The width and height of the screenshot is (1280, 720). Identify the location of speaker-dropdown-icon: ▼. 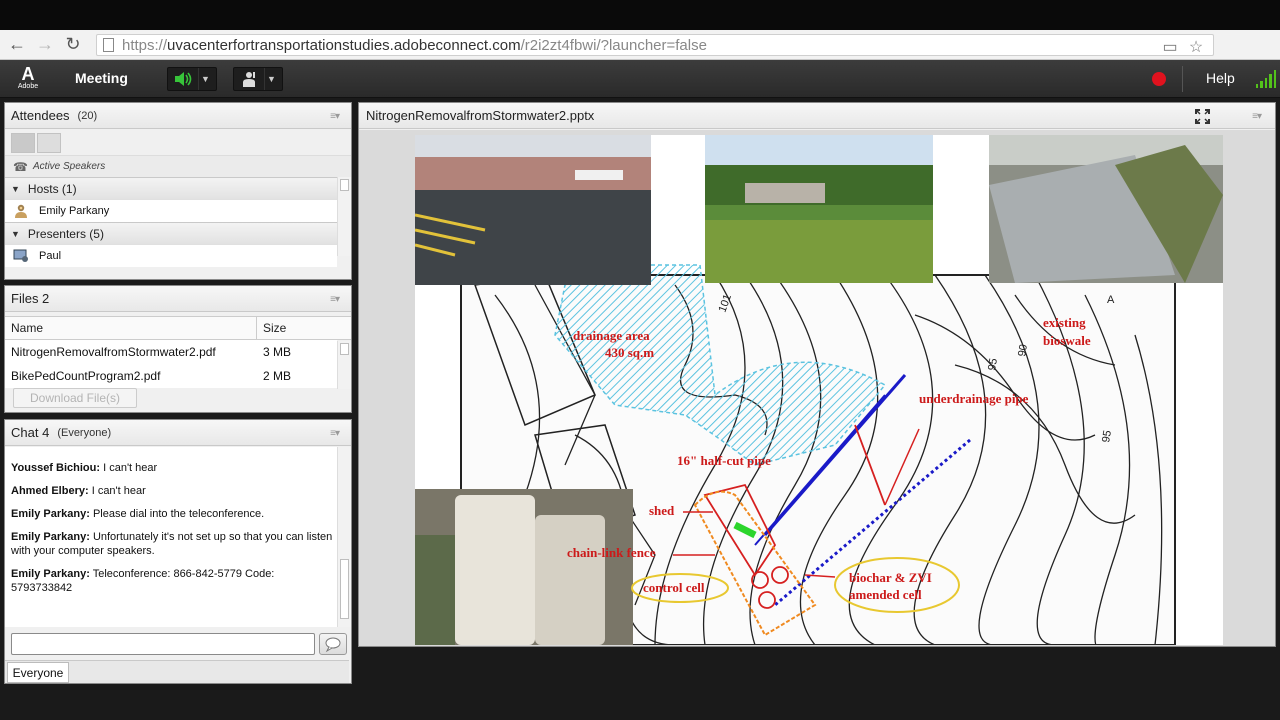
(205, 79).